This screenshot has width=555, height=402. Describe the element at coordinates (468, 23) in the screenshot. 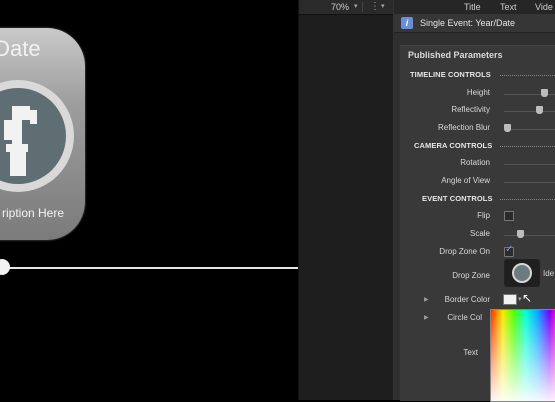

I see `inspector-title: Single Event: Year/Date` at that location.